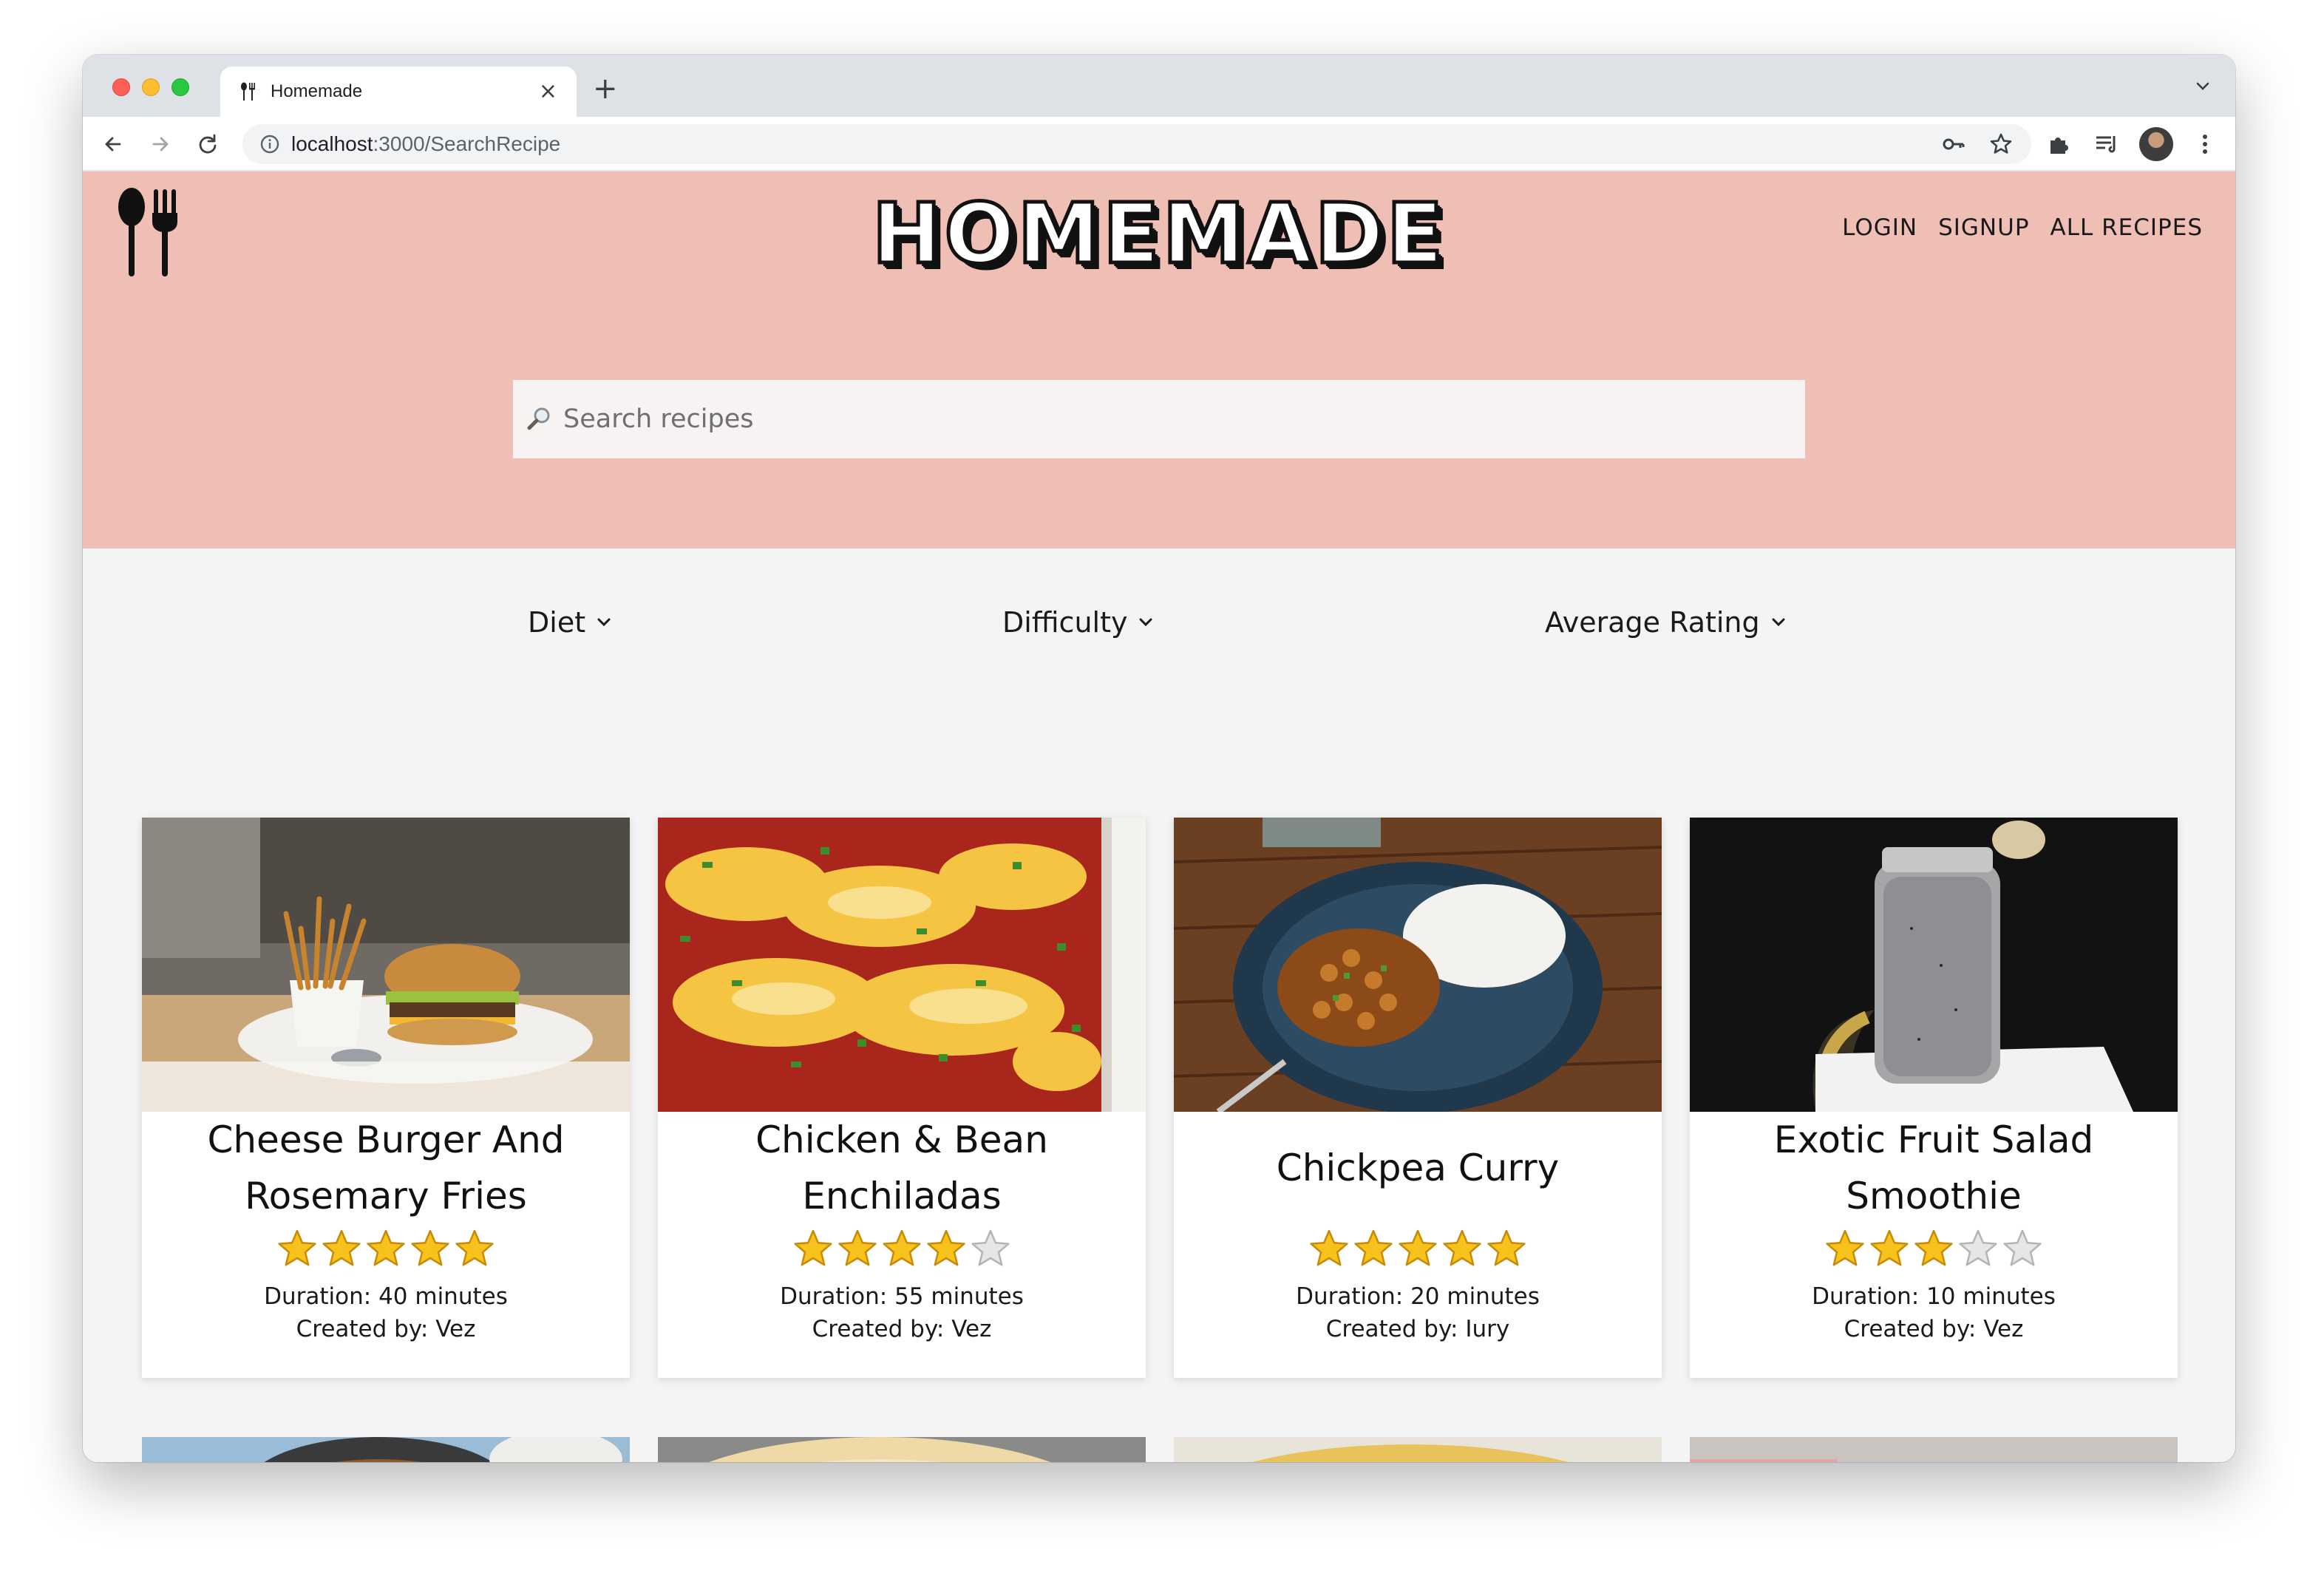 The image size is (2324, 1576). I want to click on forward-arrow-icon, so click(161, 144).